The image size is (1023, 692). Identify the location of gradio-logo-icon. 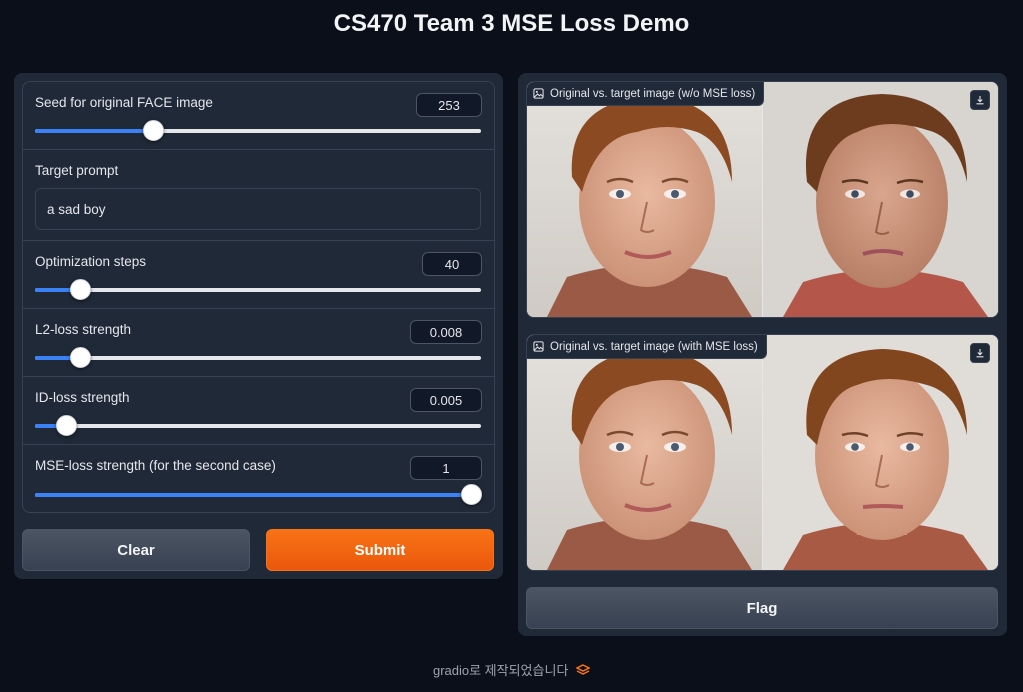
(583, 669).